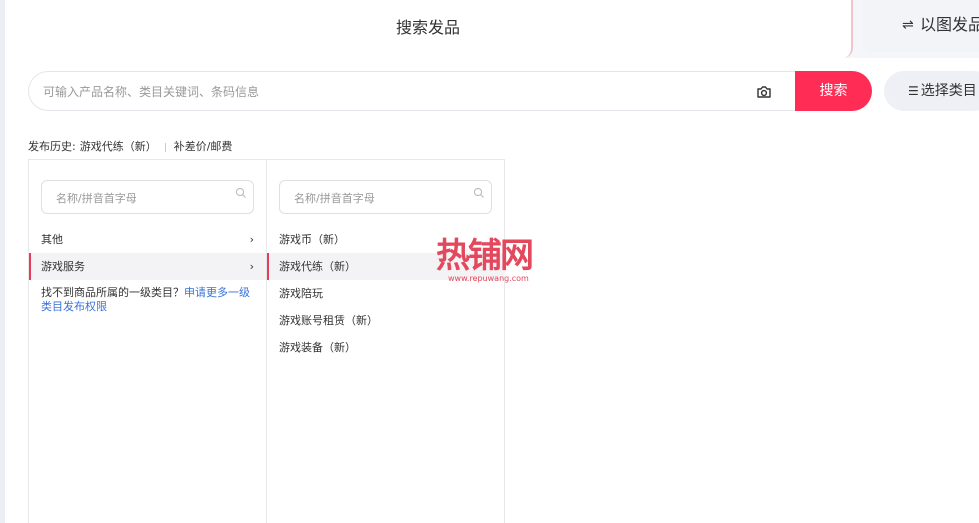  I want to click on publish-history: 发布历史: 游戏代练（新） 补差价/邮费, so click(130, 146).